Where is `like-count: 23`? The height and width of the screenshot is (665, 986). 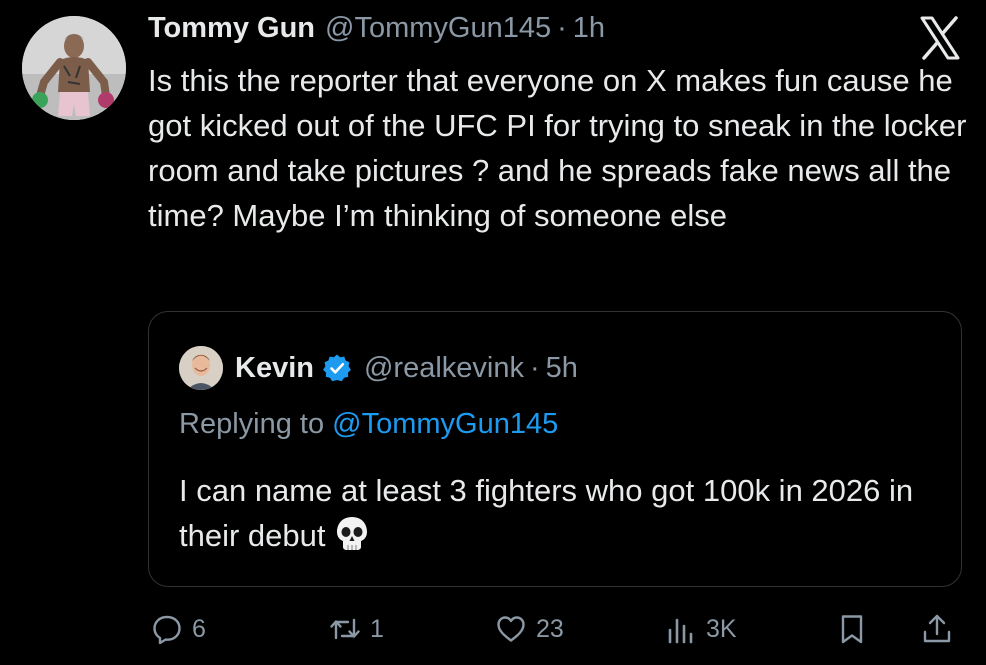 like-count: 23 is located at coordinates (550, 628).